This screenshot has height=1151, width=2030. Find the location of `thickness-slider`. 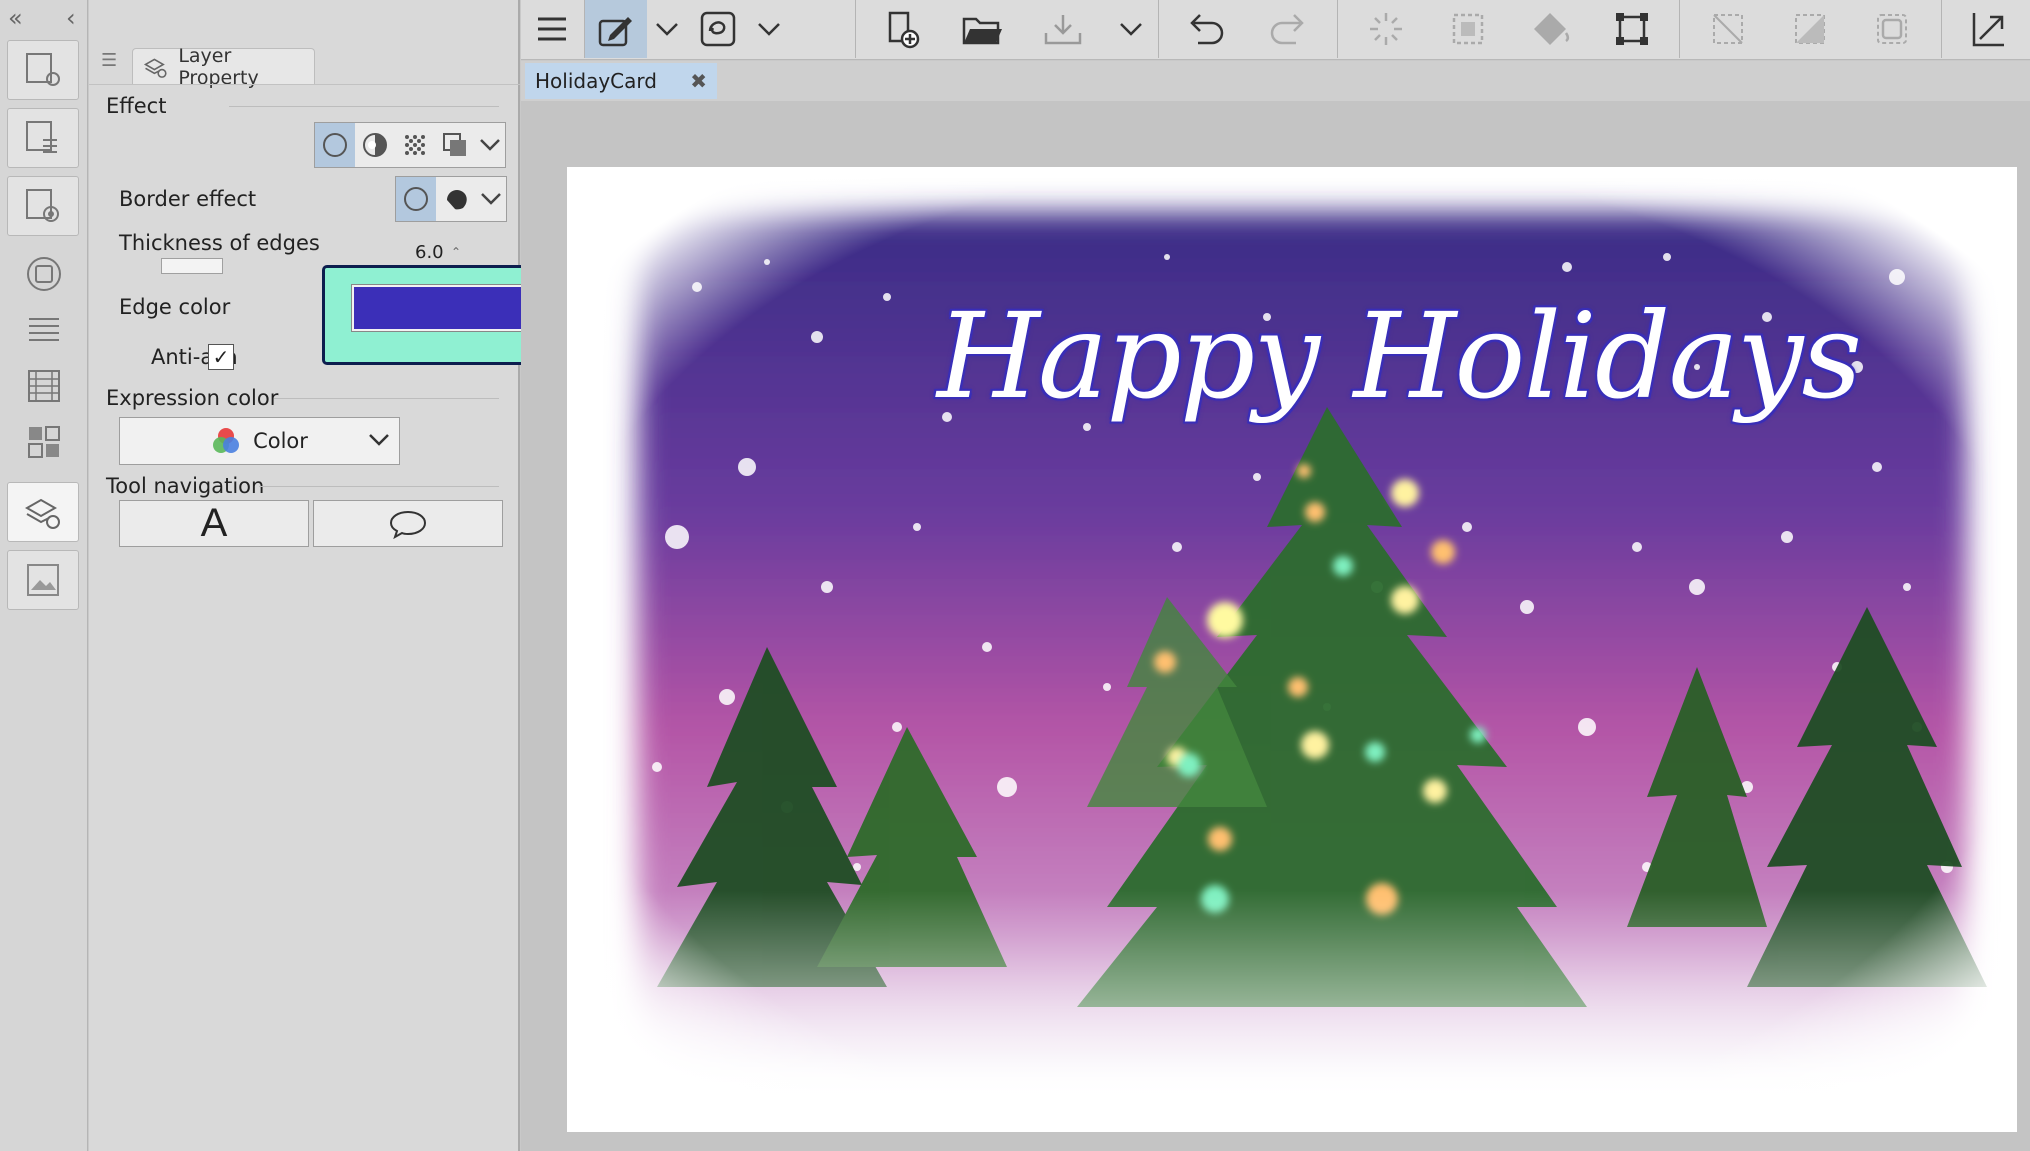

thickness-slider is located at coordinates (192, 266).